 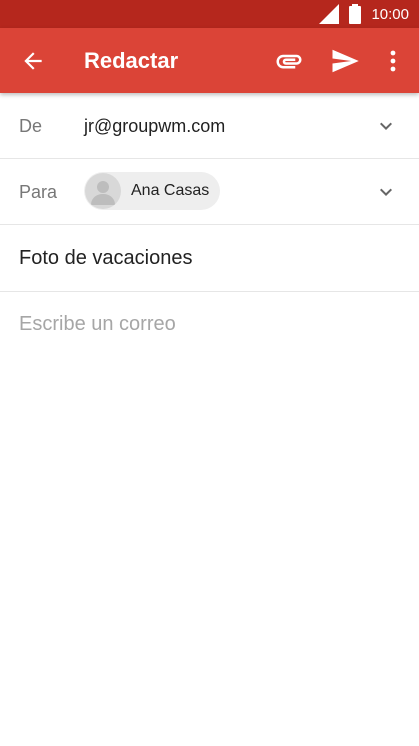 What do you see at coordinates (31, 126) in the screenshot?
I see `from-label: De` at bounding box center [31, 126].